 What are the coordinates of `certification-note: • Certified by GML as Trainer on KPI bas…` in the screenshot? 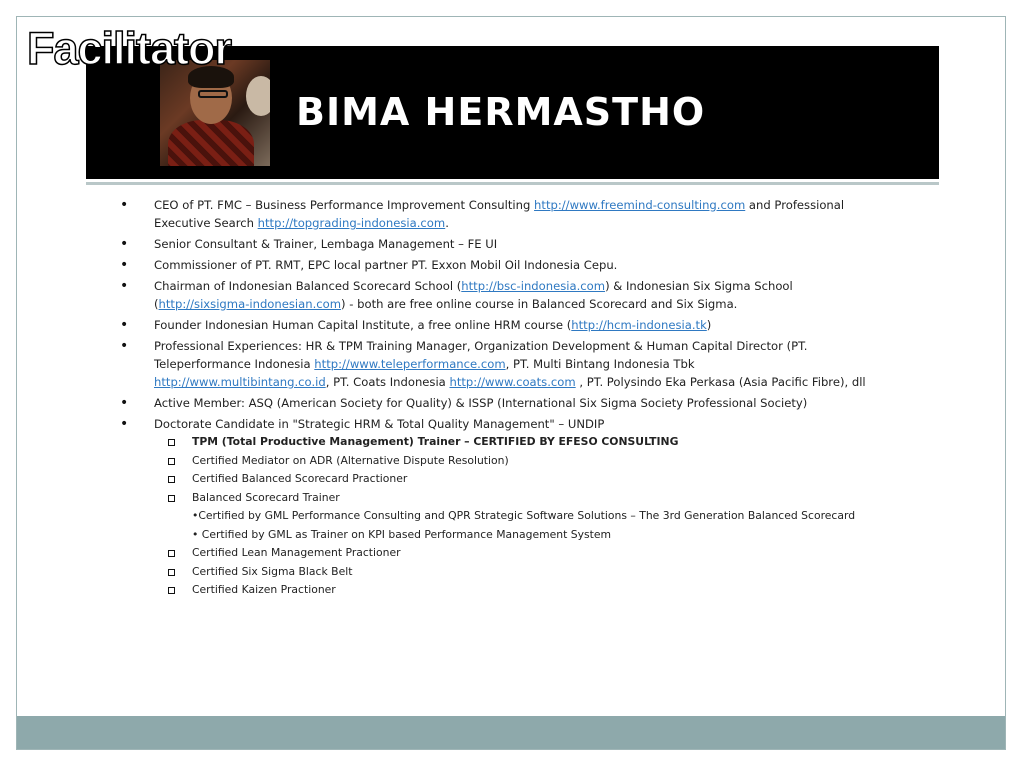 It's located at (512, 535).